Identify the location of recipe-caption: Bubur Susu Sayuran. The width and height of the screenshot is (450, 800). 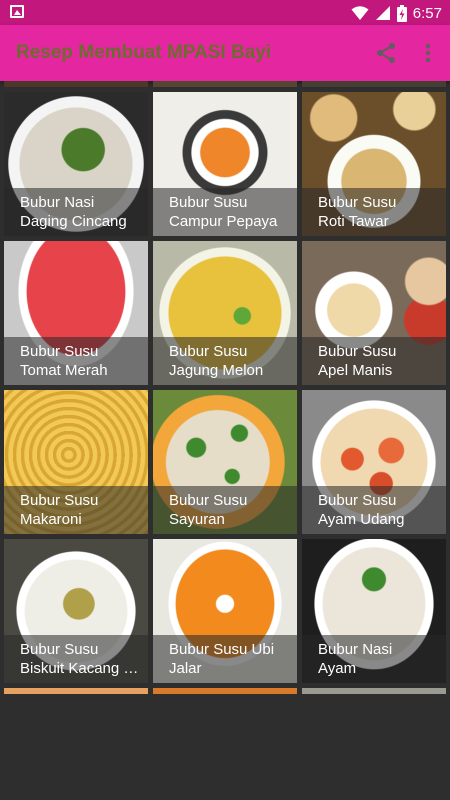
(225, 510).